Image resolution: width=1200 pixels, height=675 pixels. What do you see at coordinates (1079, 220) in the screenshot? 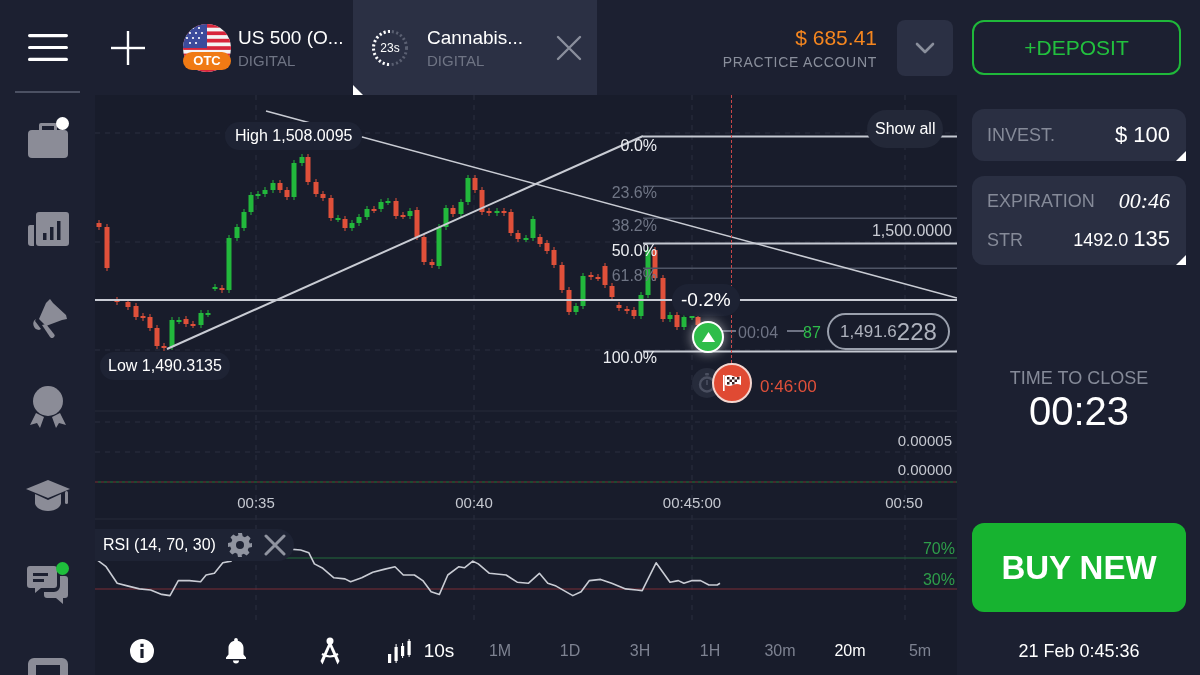
I see `expiration-card: EXPIRATION 00:46 STR 1492.0 135` at bounding box center [1079, 220].